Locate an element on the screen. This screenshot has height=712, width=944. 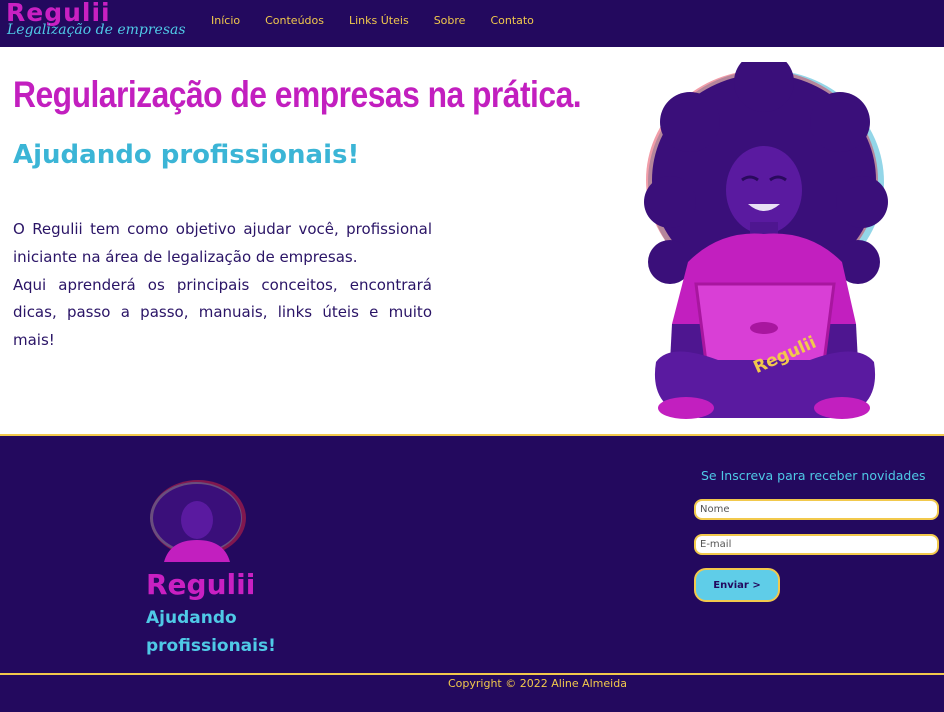
name-input is located at coordinates (816, 509).